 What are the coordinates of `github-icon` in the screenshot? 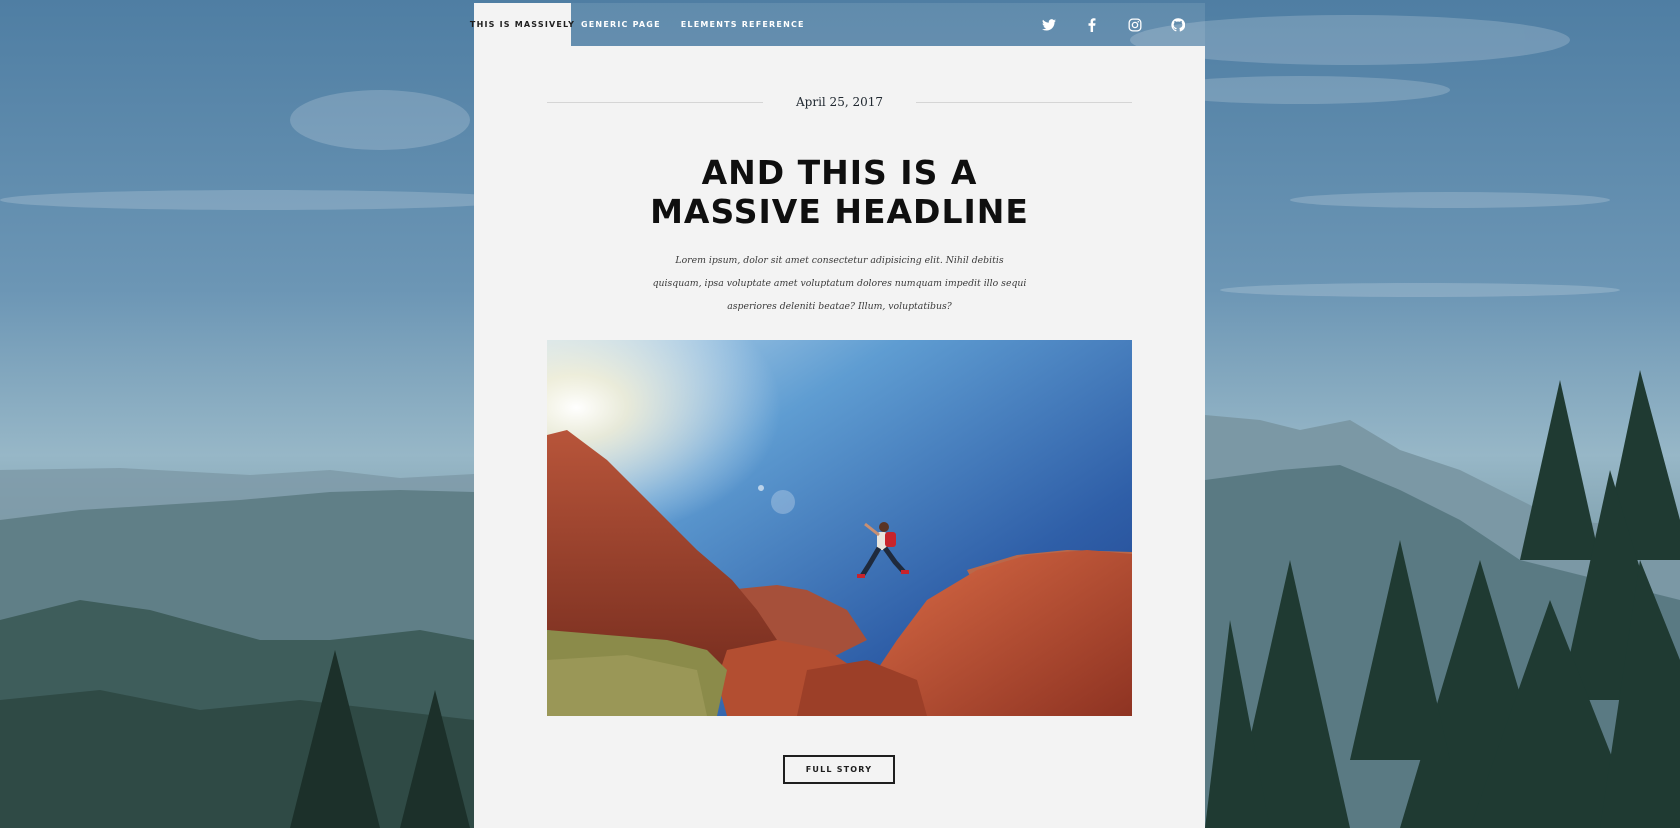 It's located at (1178, 24).